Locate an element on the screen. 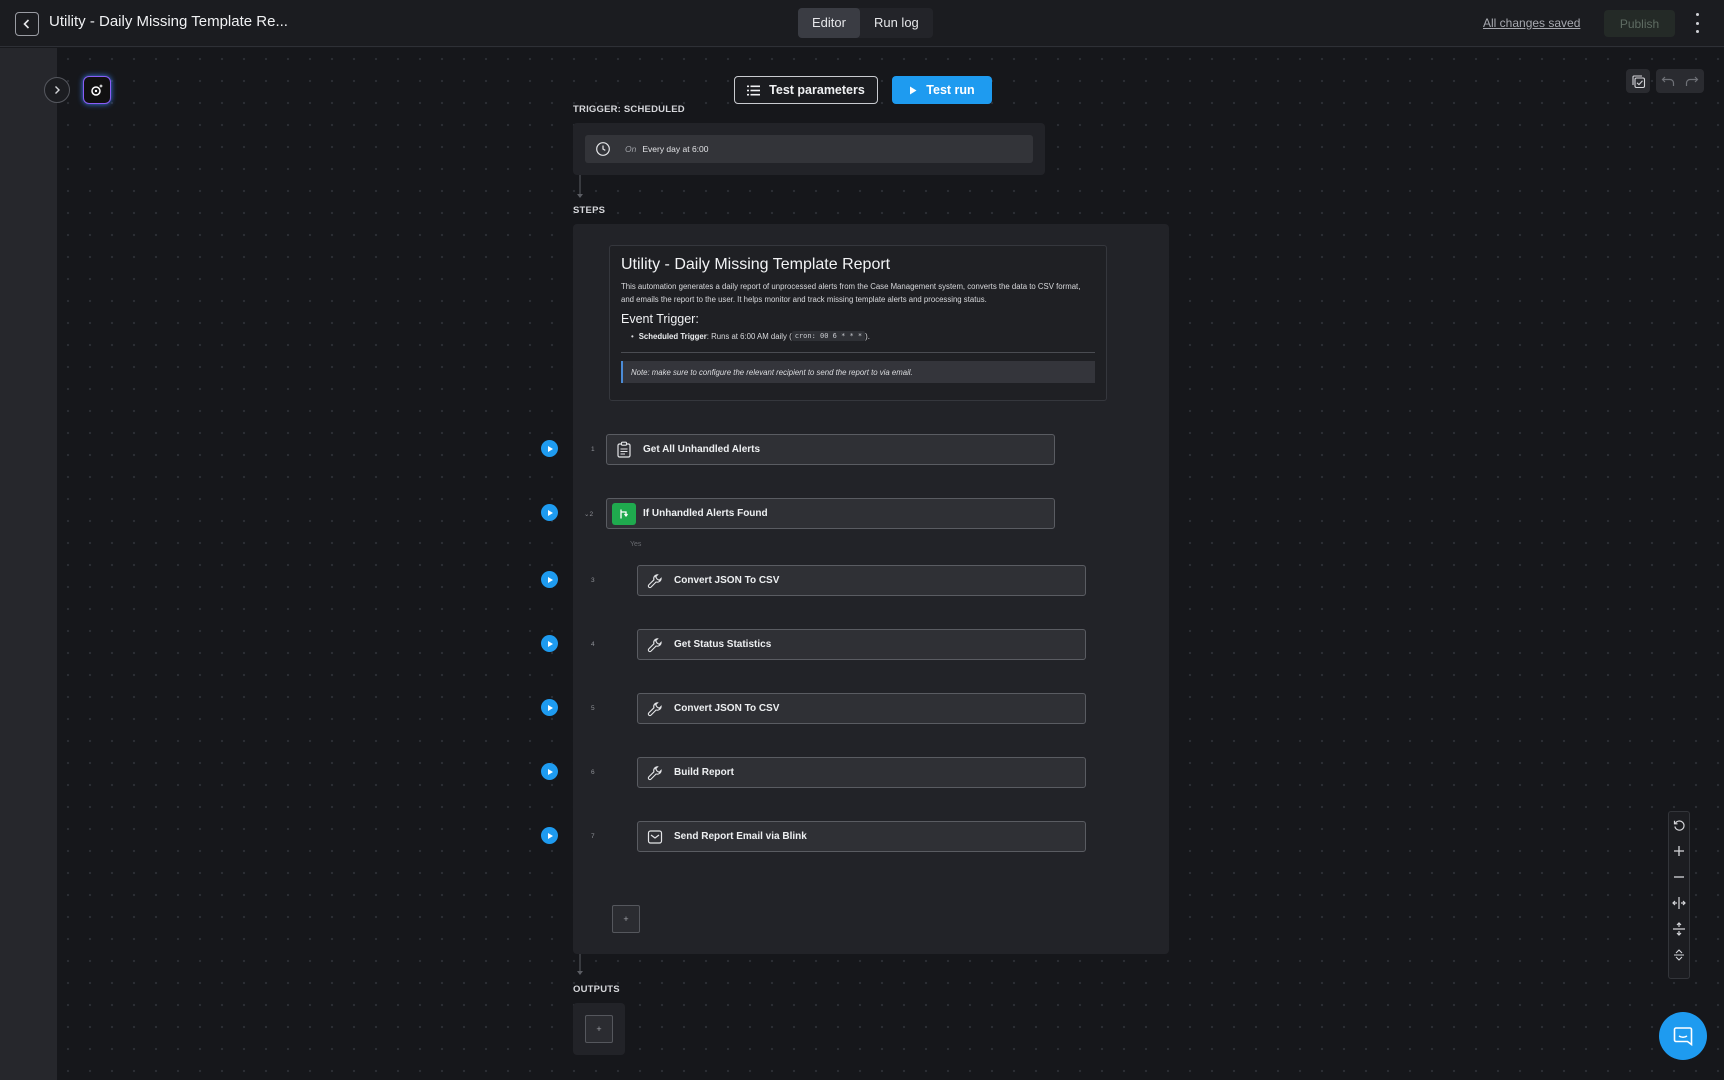 Image resolution: width=1724 pixels, height=1080 pixels. ai-assistant-button is located at coordinates (97, 90).